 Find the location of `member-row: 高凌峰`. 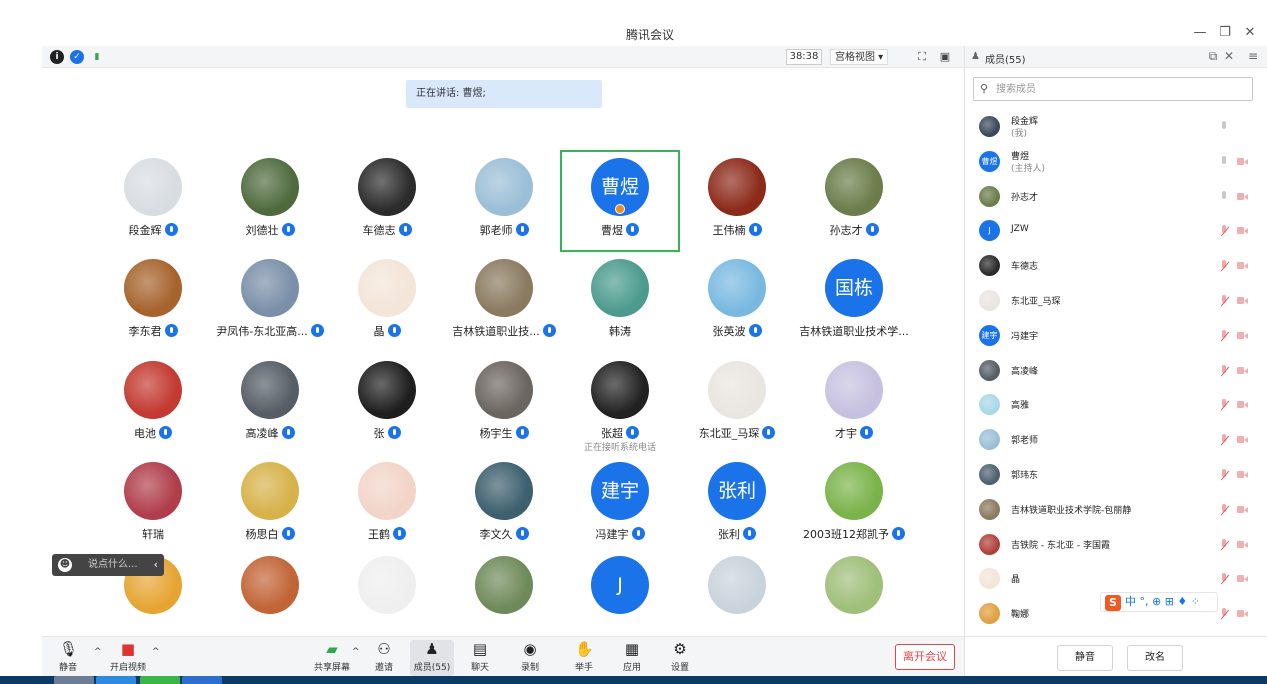

member-row: 高凌峰 is located at coordinates (1110, 370).